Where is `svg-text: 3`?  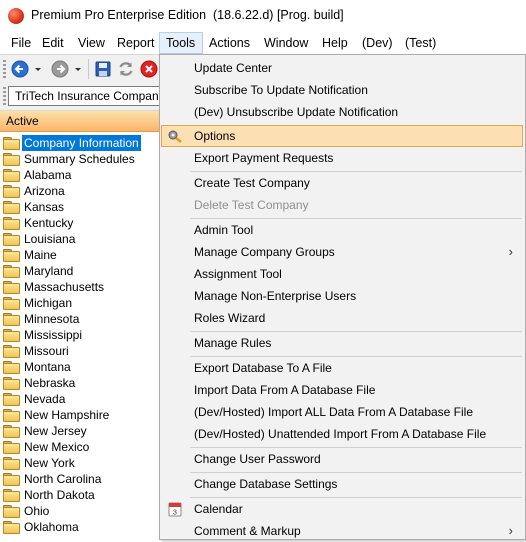 svg-text: 3 is located at coordinates (175, 513).